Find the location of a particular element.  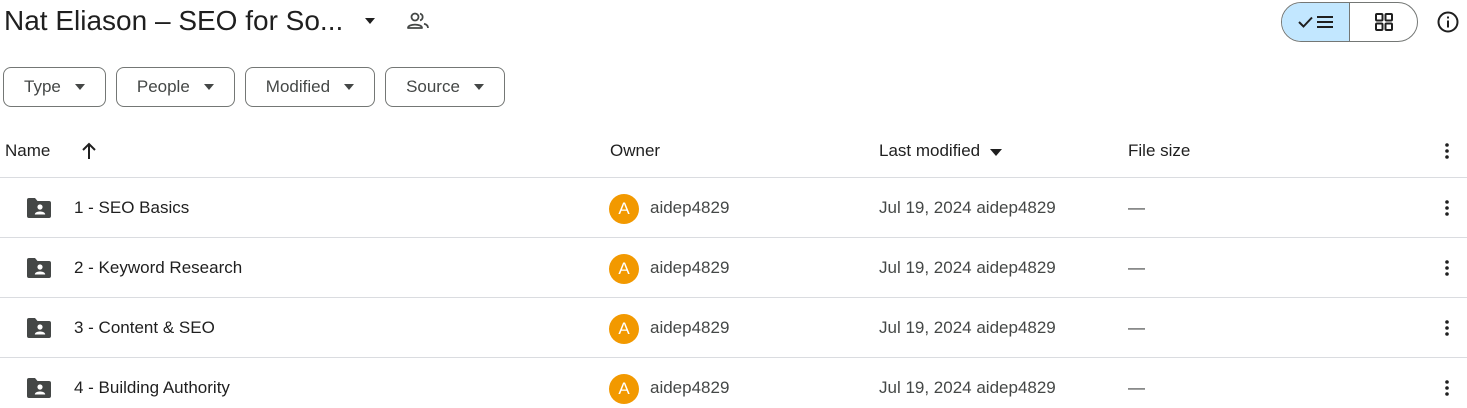

file-name: 2 - Keyword Research is located at coordinates (158, 268).